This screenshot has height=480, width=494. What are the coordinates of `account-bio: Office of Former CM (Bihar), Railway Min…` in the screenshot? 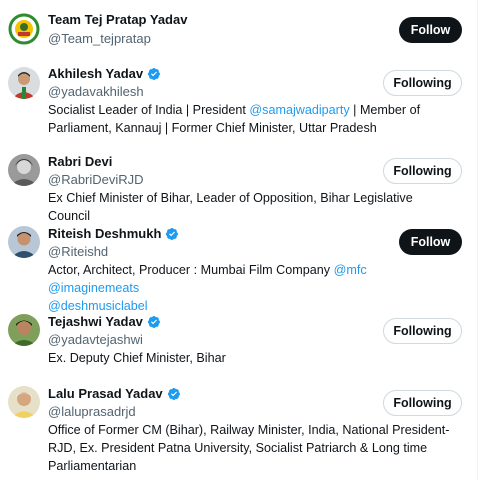 It's located at (253, 448).